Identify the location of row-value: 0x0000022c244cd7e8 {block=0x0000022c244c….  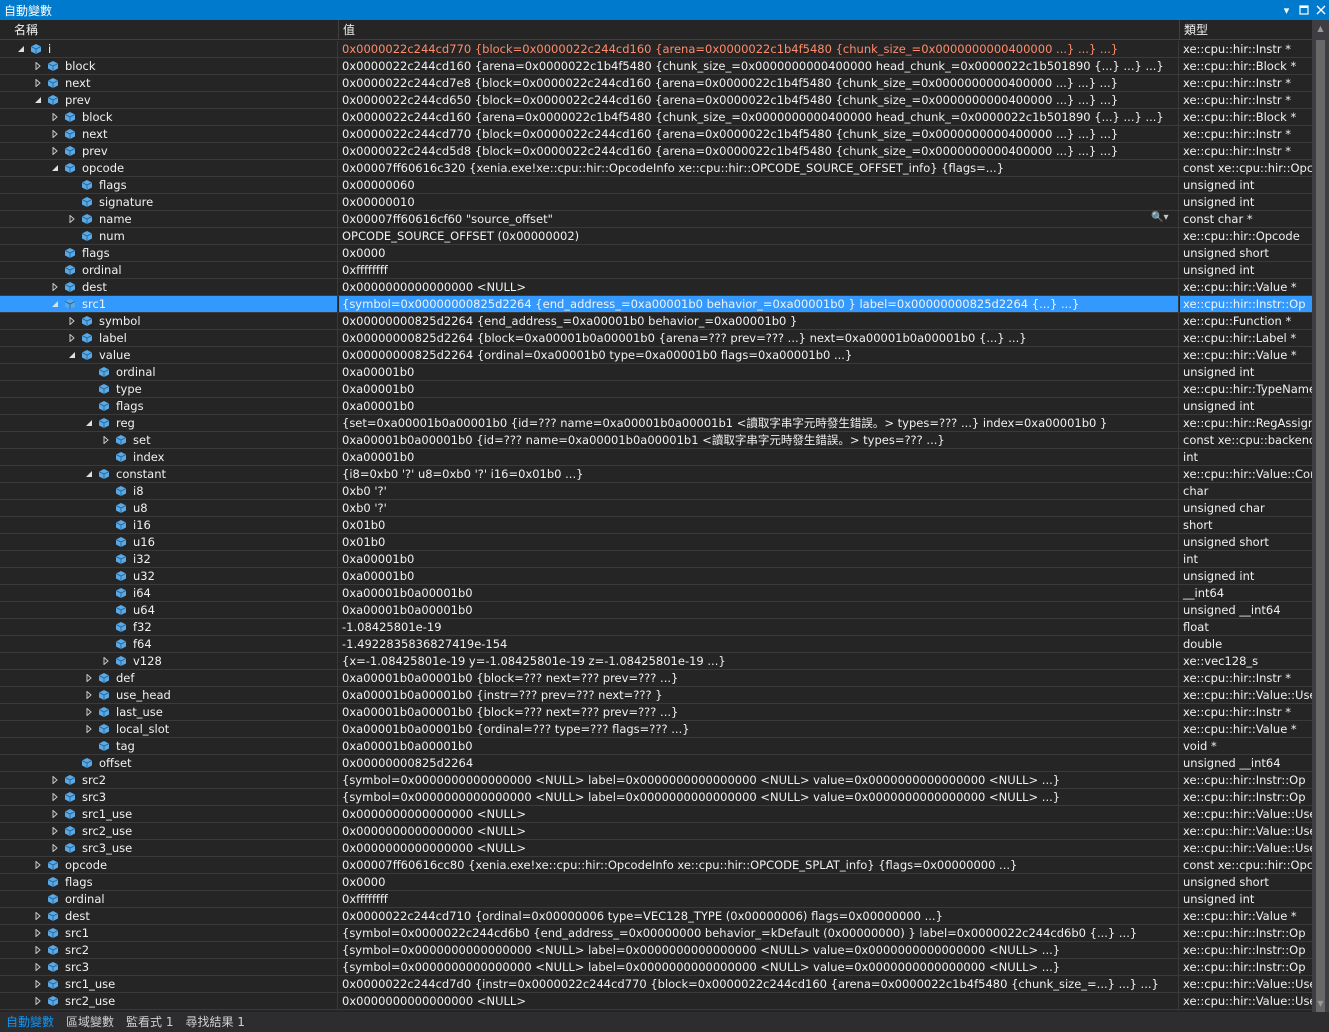
(759, 83).